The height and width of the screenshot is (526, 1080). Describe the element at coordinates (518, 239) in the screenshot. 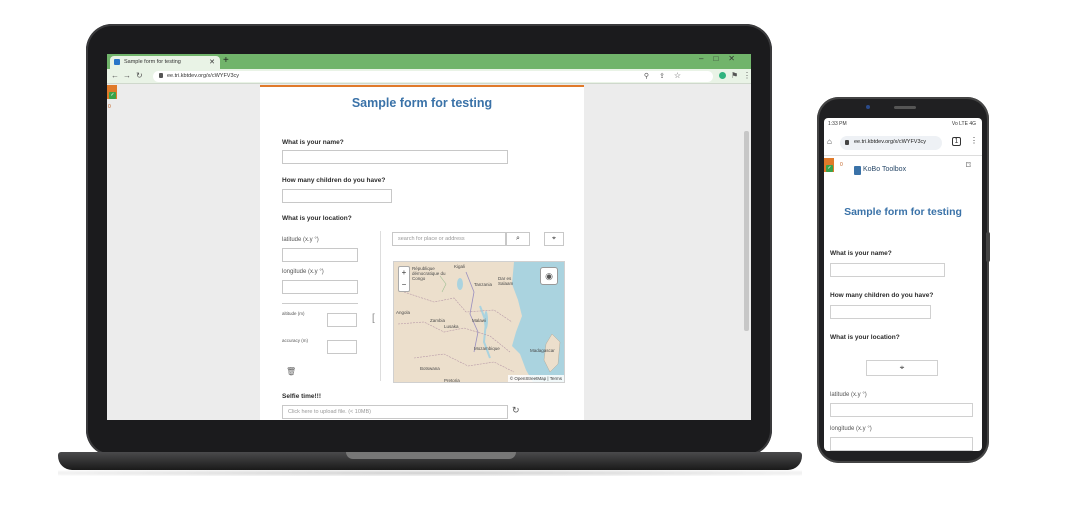

I see `search-icon: ⌕` at that location.